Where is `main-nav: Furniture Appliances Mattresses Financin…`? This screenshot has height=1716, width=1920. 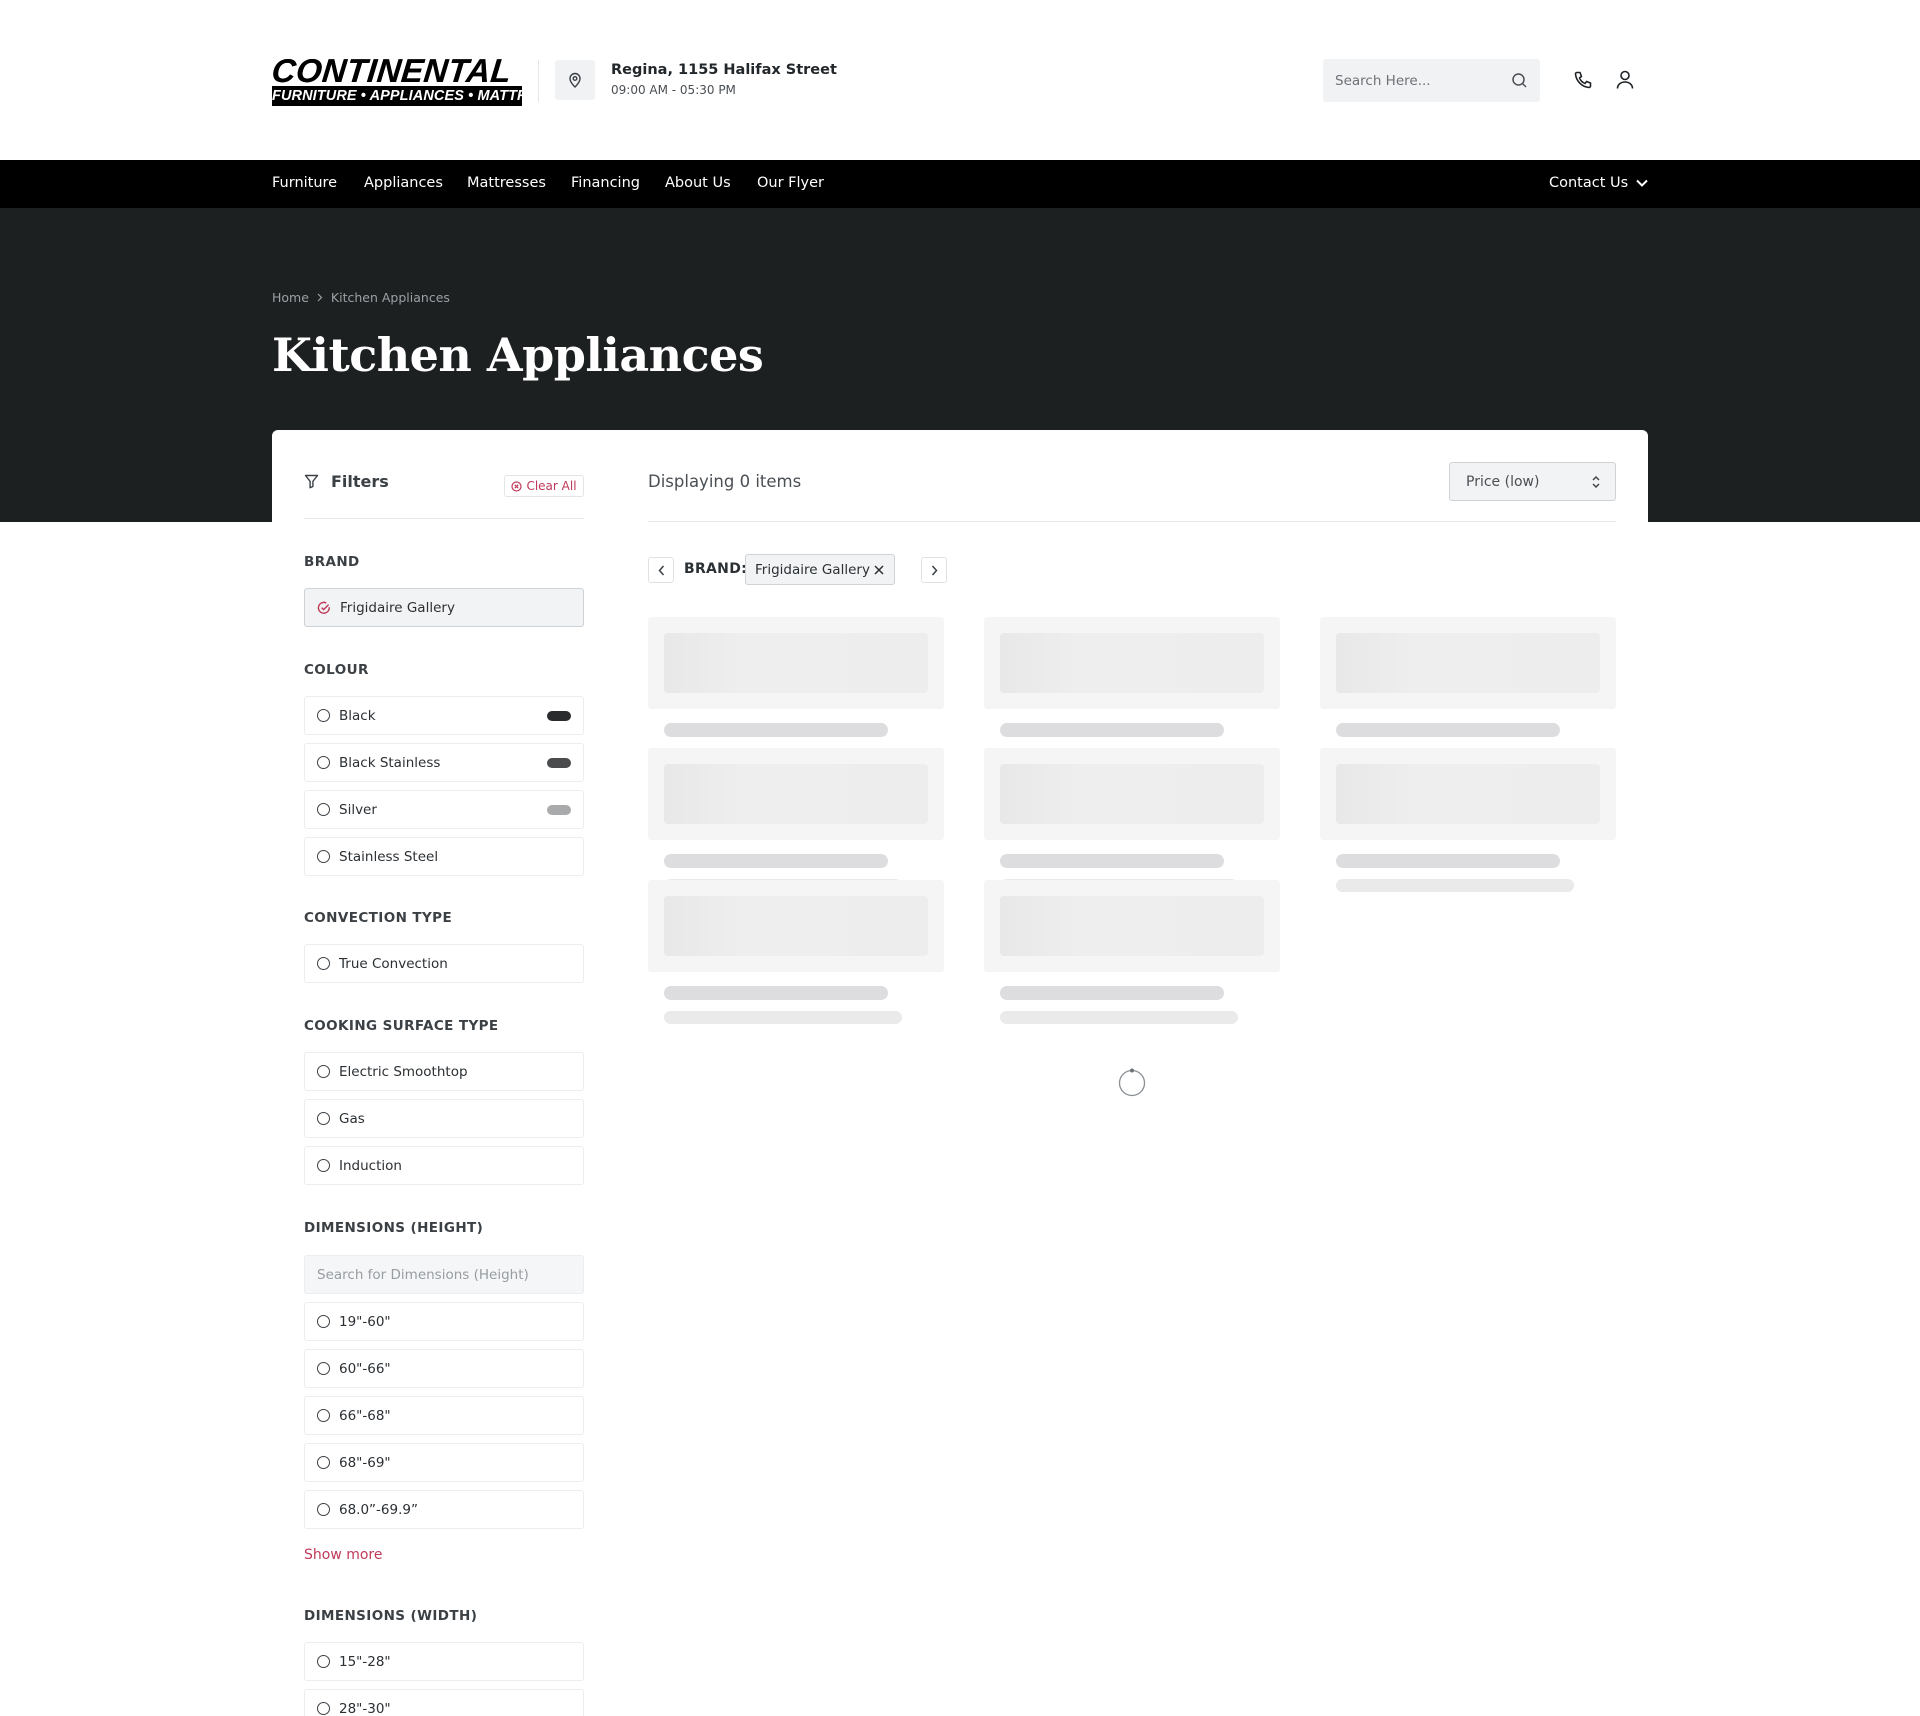 main-nav: Furniture Appliances Mattresses Financin… is located at coordinates (960, 184).